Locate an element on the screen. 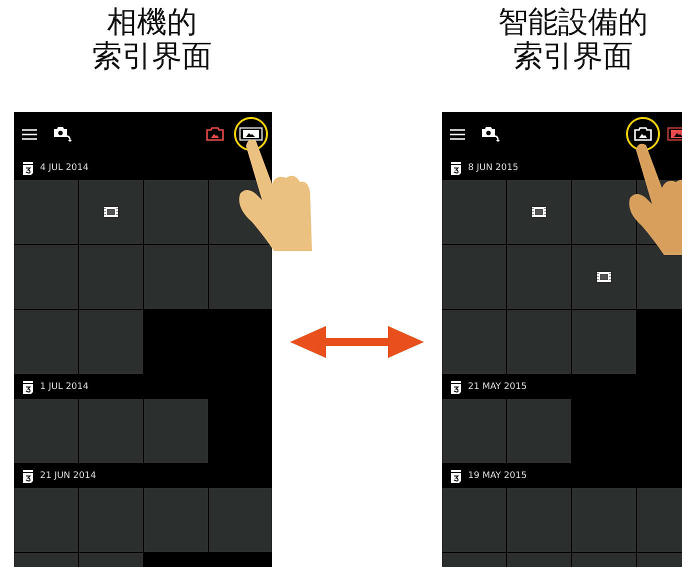 This screenshot has height=567, width=682. caption-text: 相機的 is located at coordinates (152, 23).